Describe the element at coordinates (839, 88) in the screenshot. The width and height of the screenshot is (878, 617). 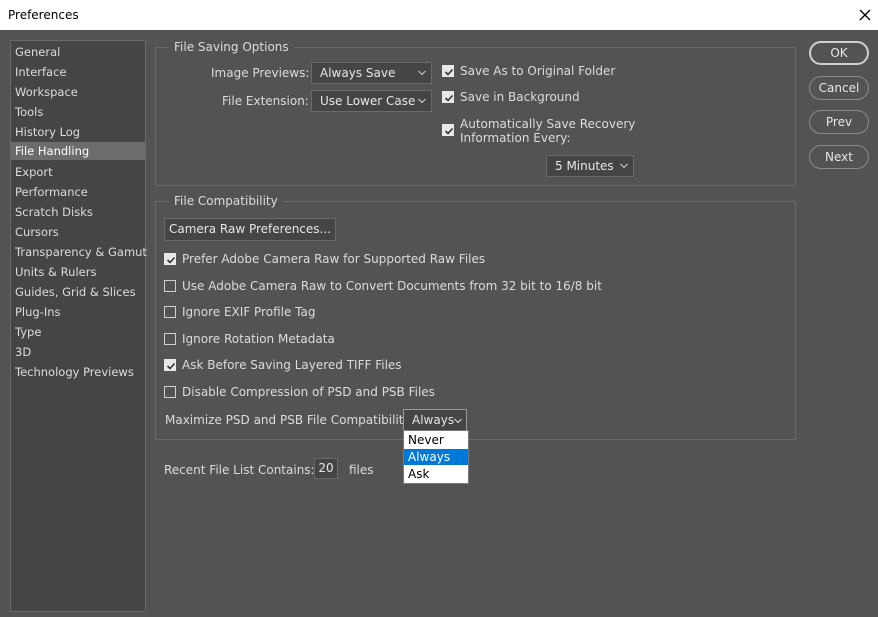
I see `cancel-button: Cancel` at that location.